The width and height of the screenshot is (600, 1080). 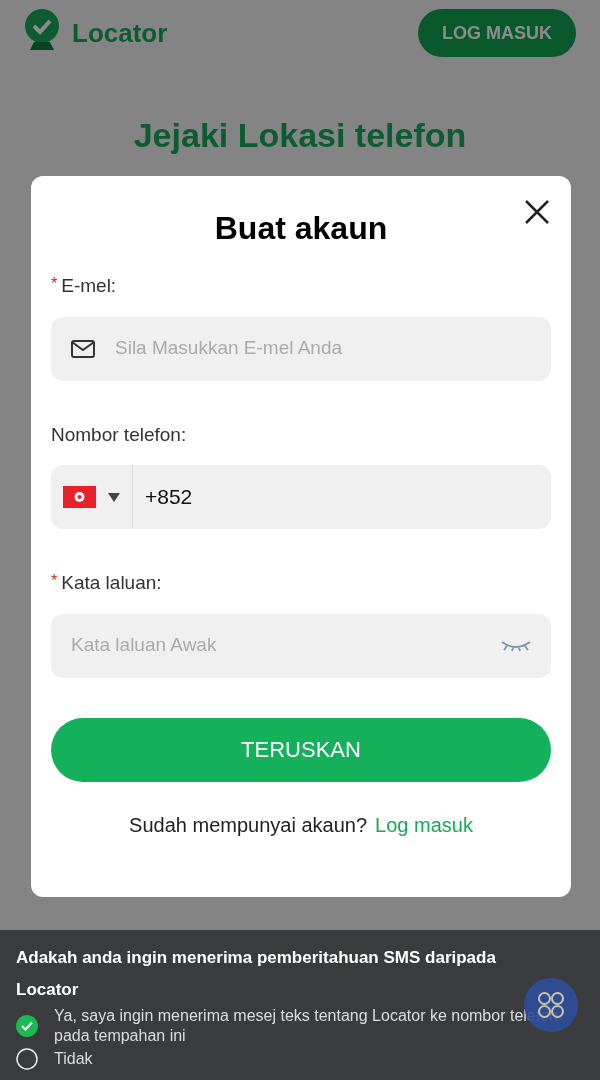 What do you see at coordinates (83, 348) in the screenshot?
I see `mail-icon` at bounding box center [83, 348].